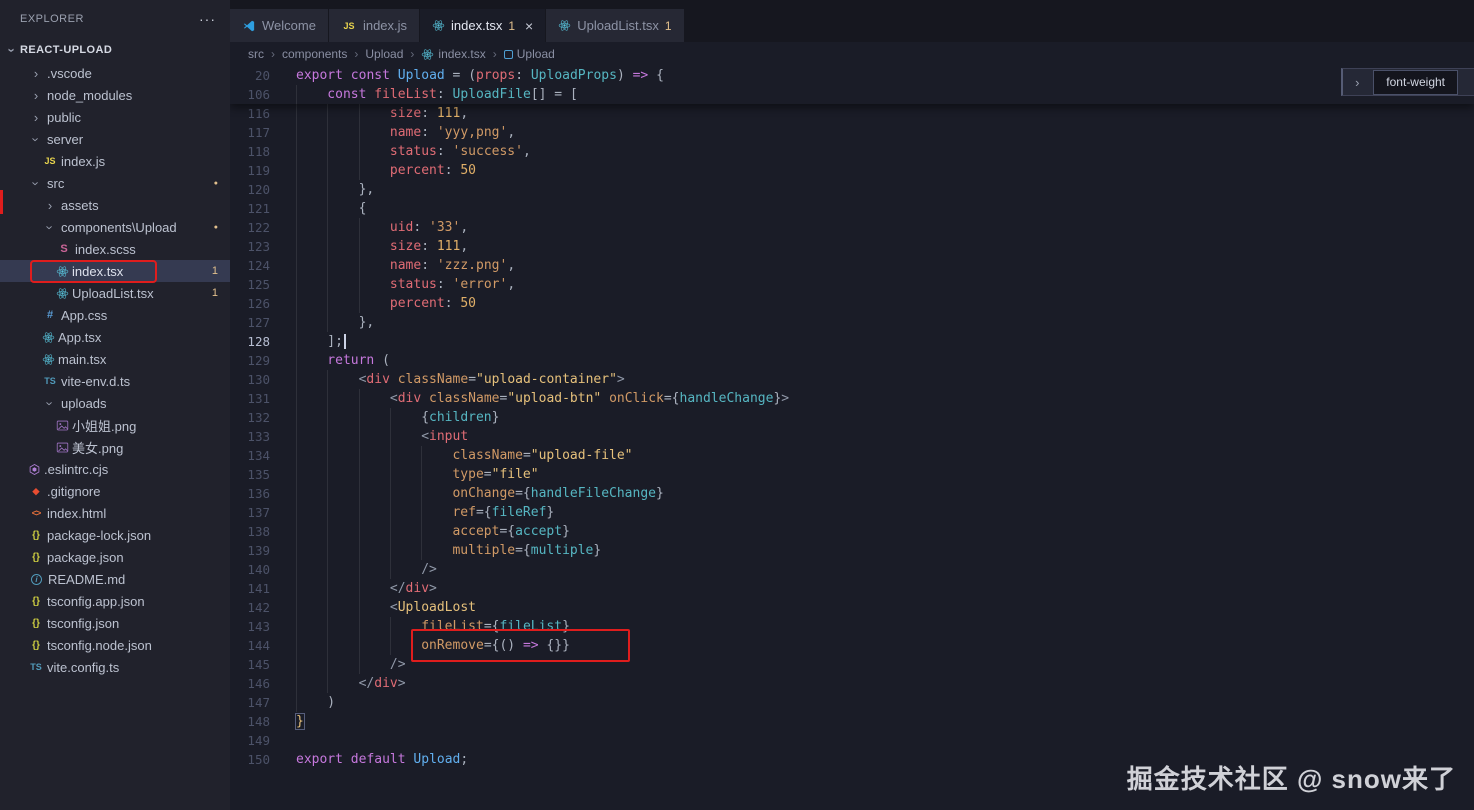 This screenshot has width=1474, height=810. What do you see at coordinates (250, 322) in the screenshot?
I see `line-number: 127` at bounding box center [250, 322].